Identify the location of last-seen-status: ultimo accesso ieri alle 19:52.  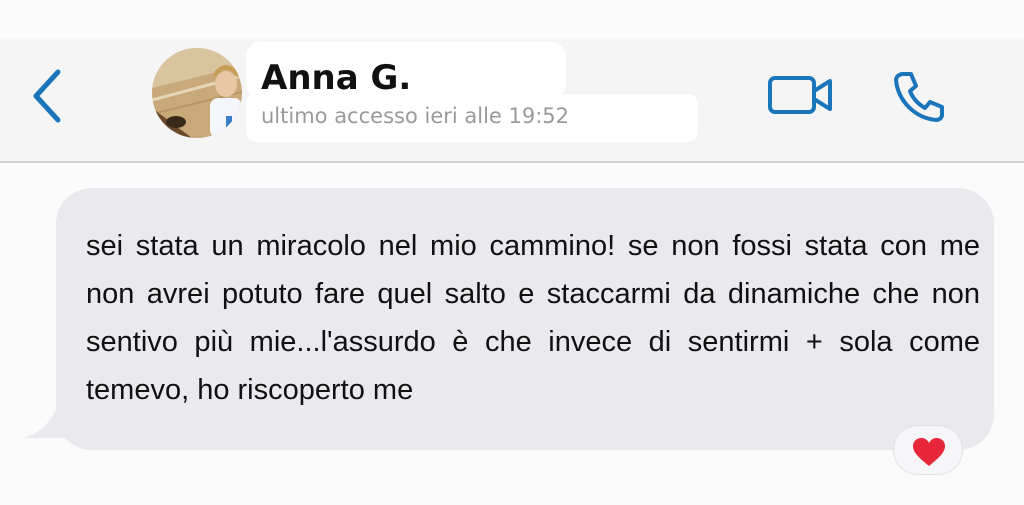
(415, 116).